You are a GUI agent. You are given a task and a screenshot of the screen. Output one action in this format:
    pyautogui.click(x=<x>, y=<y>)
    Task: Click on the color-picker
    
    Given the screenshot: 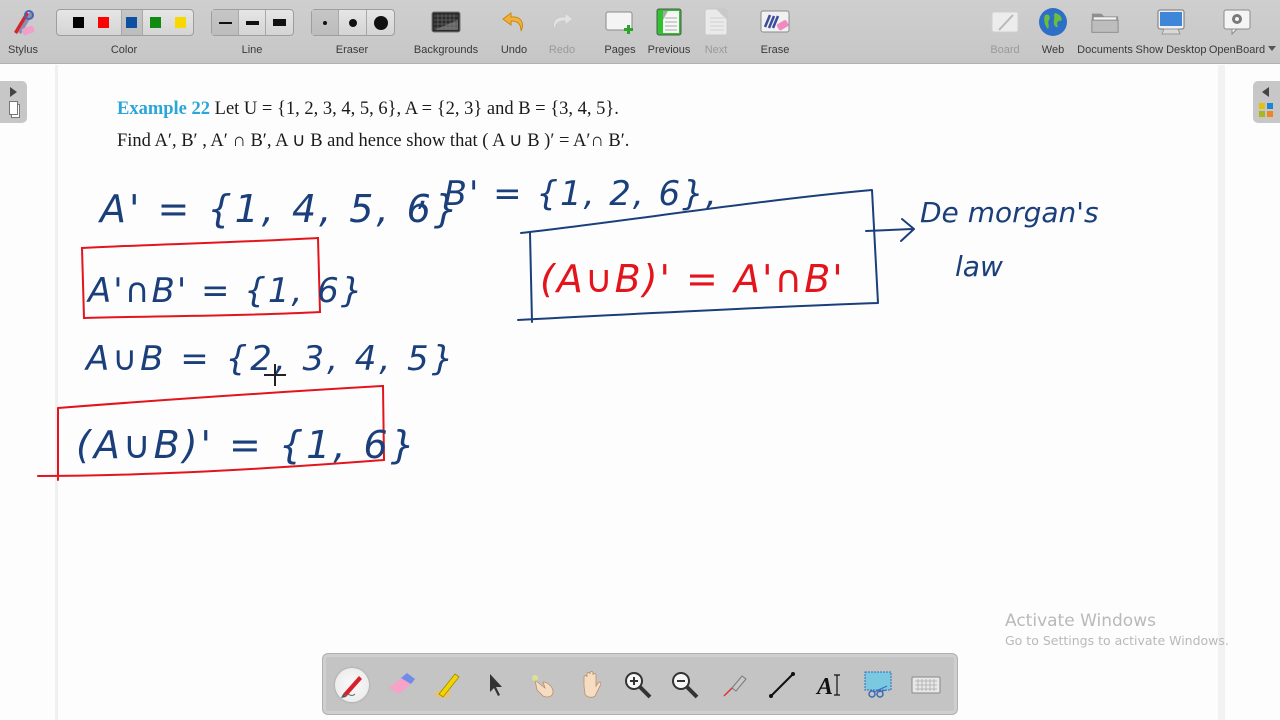 What is the action you would take?
    pyautogui.click(x=125, y=22)
    